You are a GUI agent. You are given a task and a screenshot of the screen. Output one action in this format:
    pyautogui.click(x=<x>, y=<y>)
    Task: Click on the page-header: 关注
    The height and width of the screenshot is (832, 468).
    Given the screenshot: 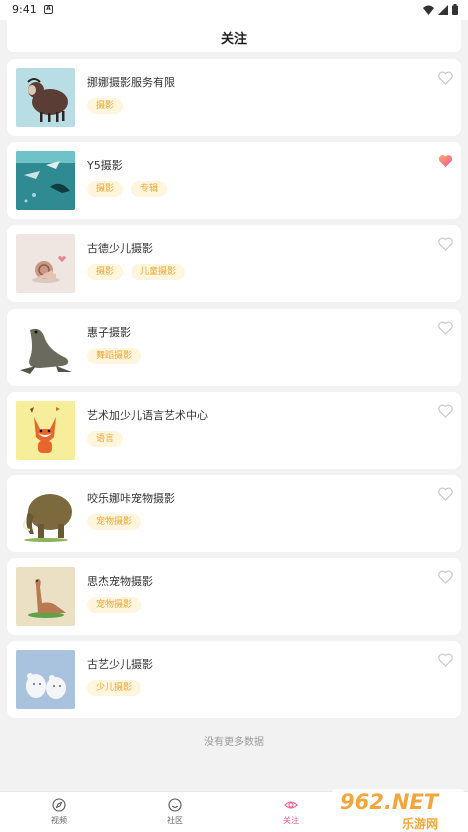 What is the action you would take?
    pyautogui.click(x=234, y=36)
    